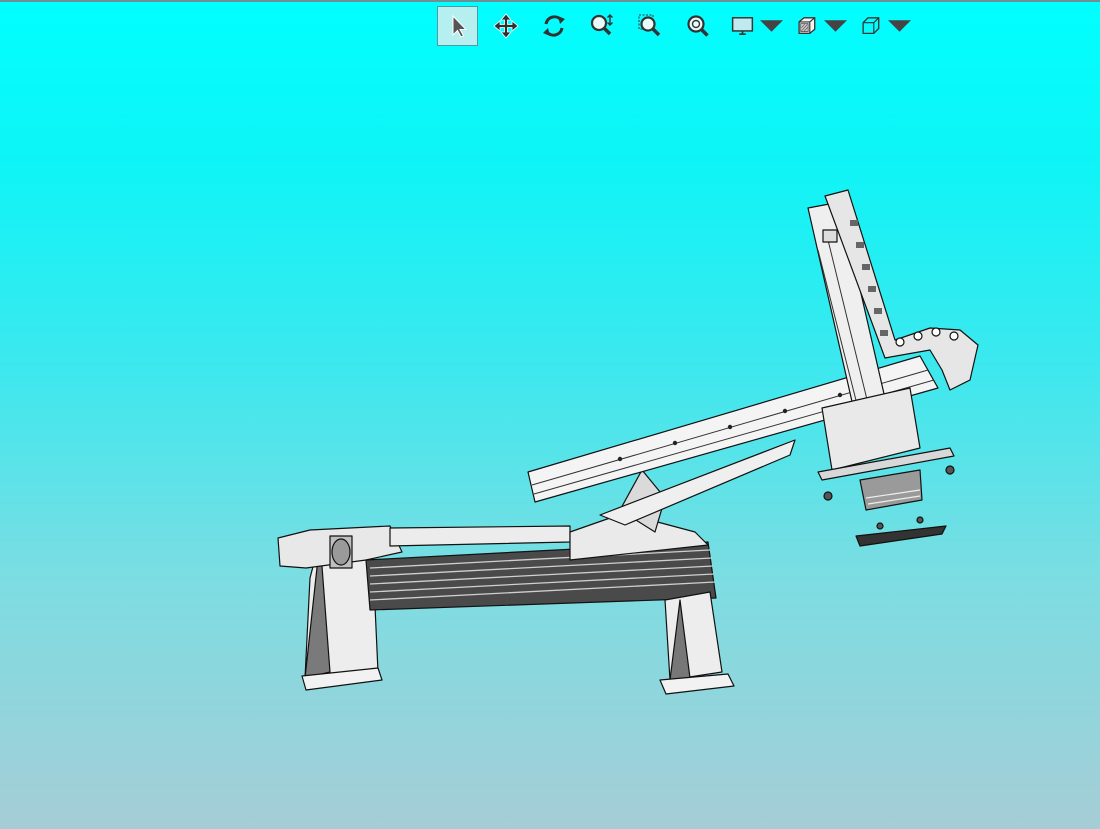 The image size is (1100, 829). I want to click on pan-move-icon, so click(505, 26).